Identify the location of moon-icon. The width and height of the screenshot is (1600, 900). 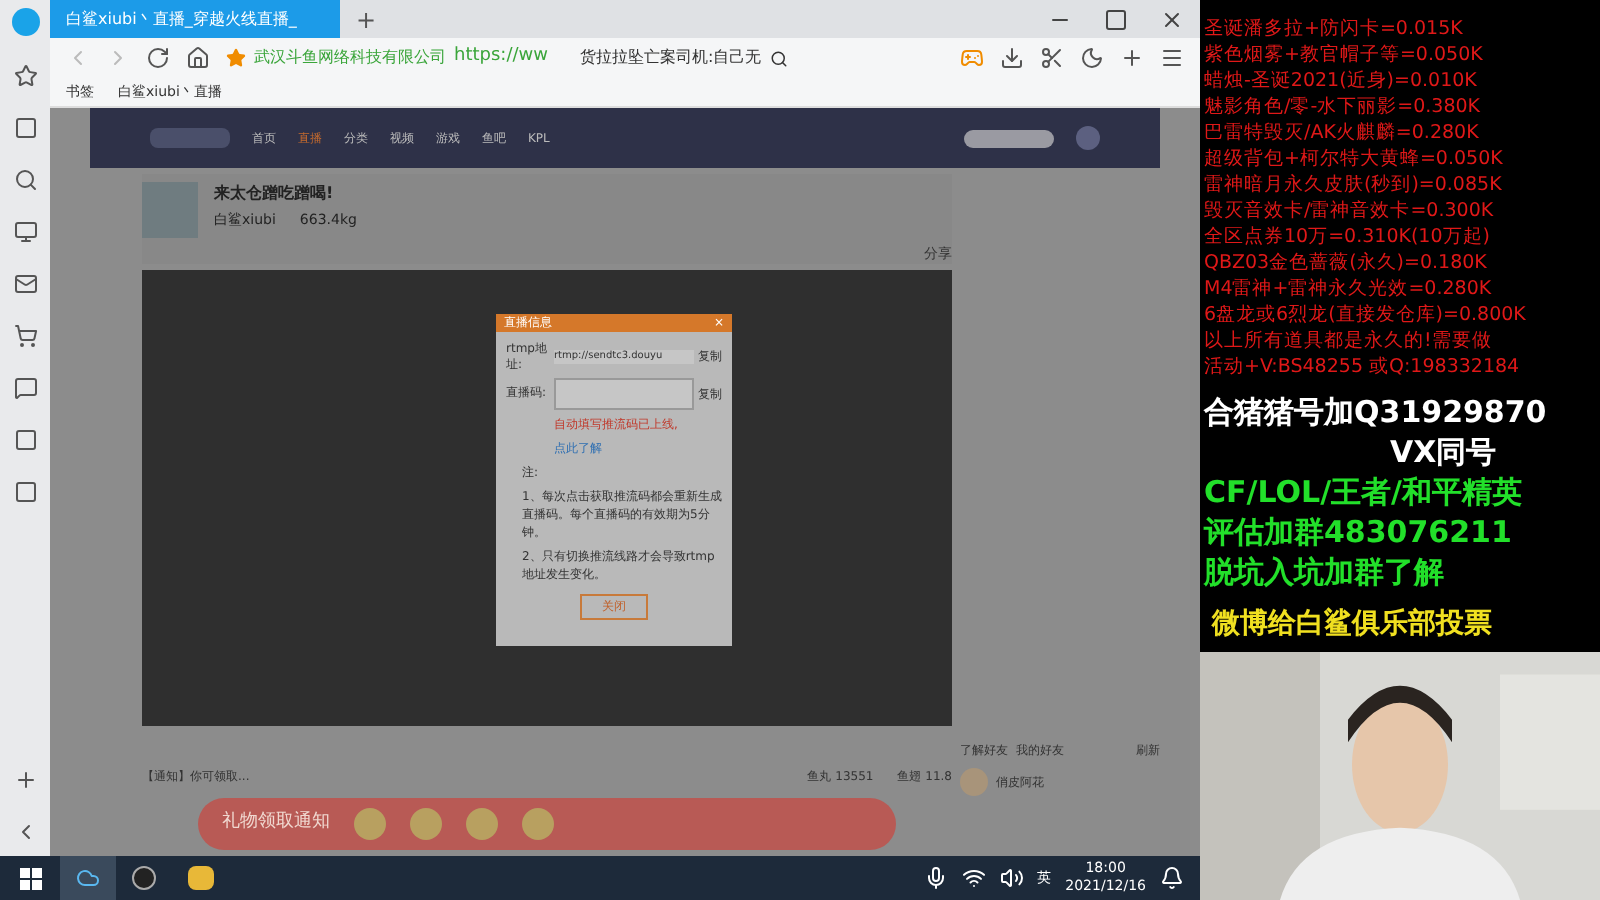
(1092, 58).